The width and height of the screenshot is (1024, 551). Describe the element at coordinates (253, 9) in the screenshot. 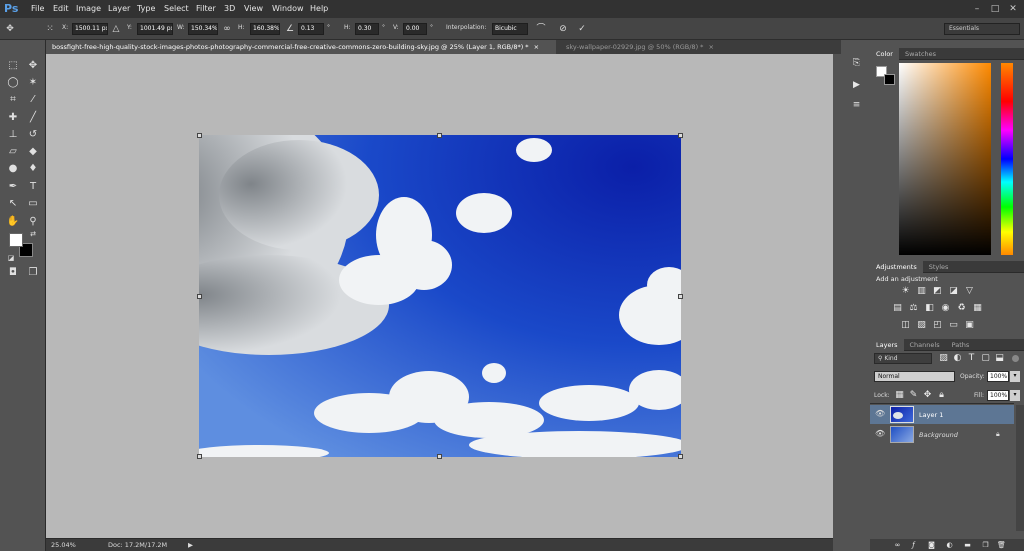

I see `menu-view: View` at that location.